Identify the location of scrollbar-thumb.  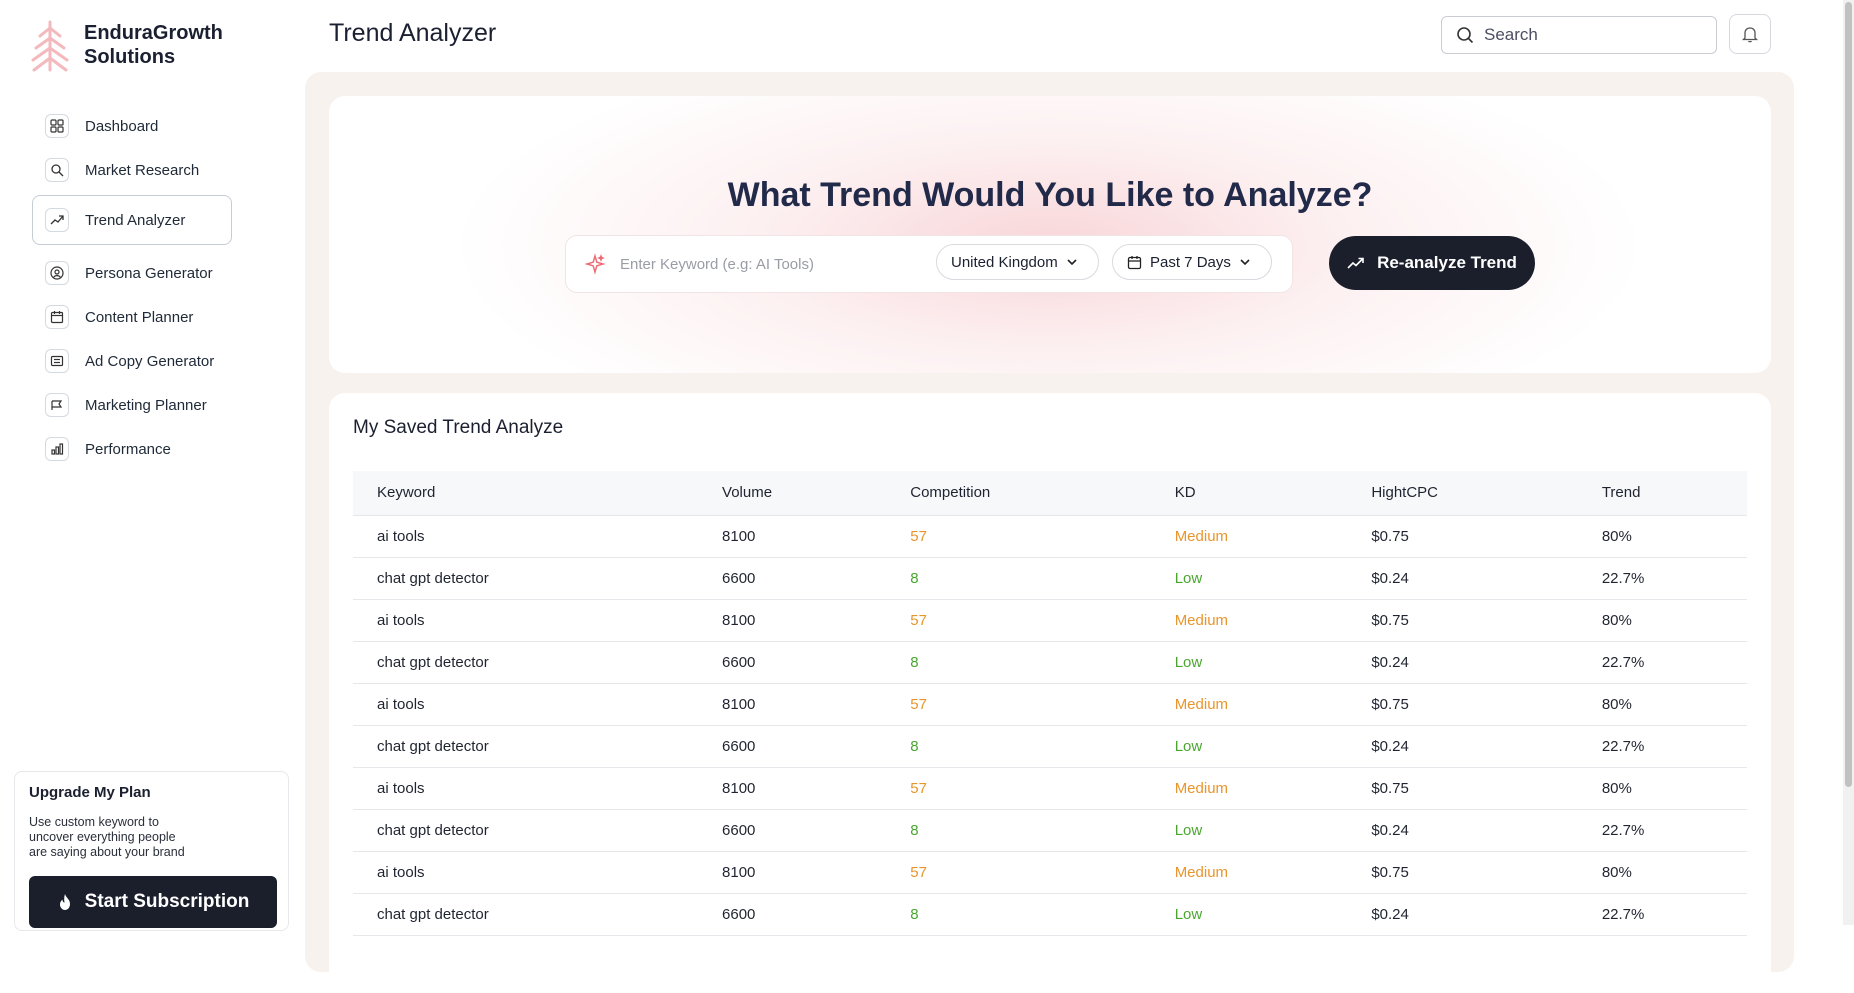
(1848, 394).